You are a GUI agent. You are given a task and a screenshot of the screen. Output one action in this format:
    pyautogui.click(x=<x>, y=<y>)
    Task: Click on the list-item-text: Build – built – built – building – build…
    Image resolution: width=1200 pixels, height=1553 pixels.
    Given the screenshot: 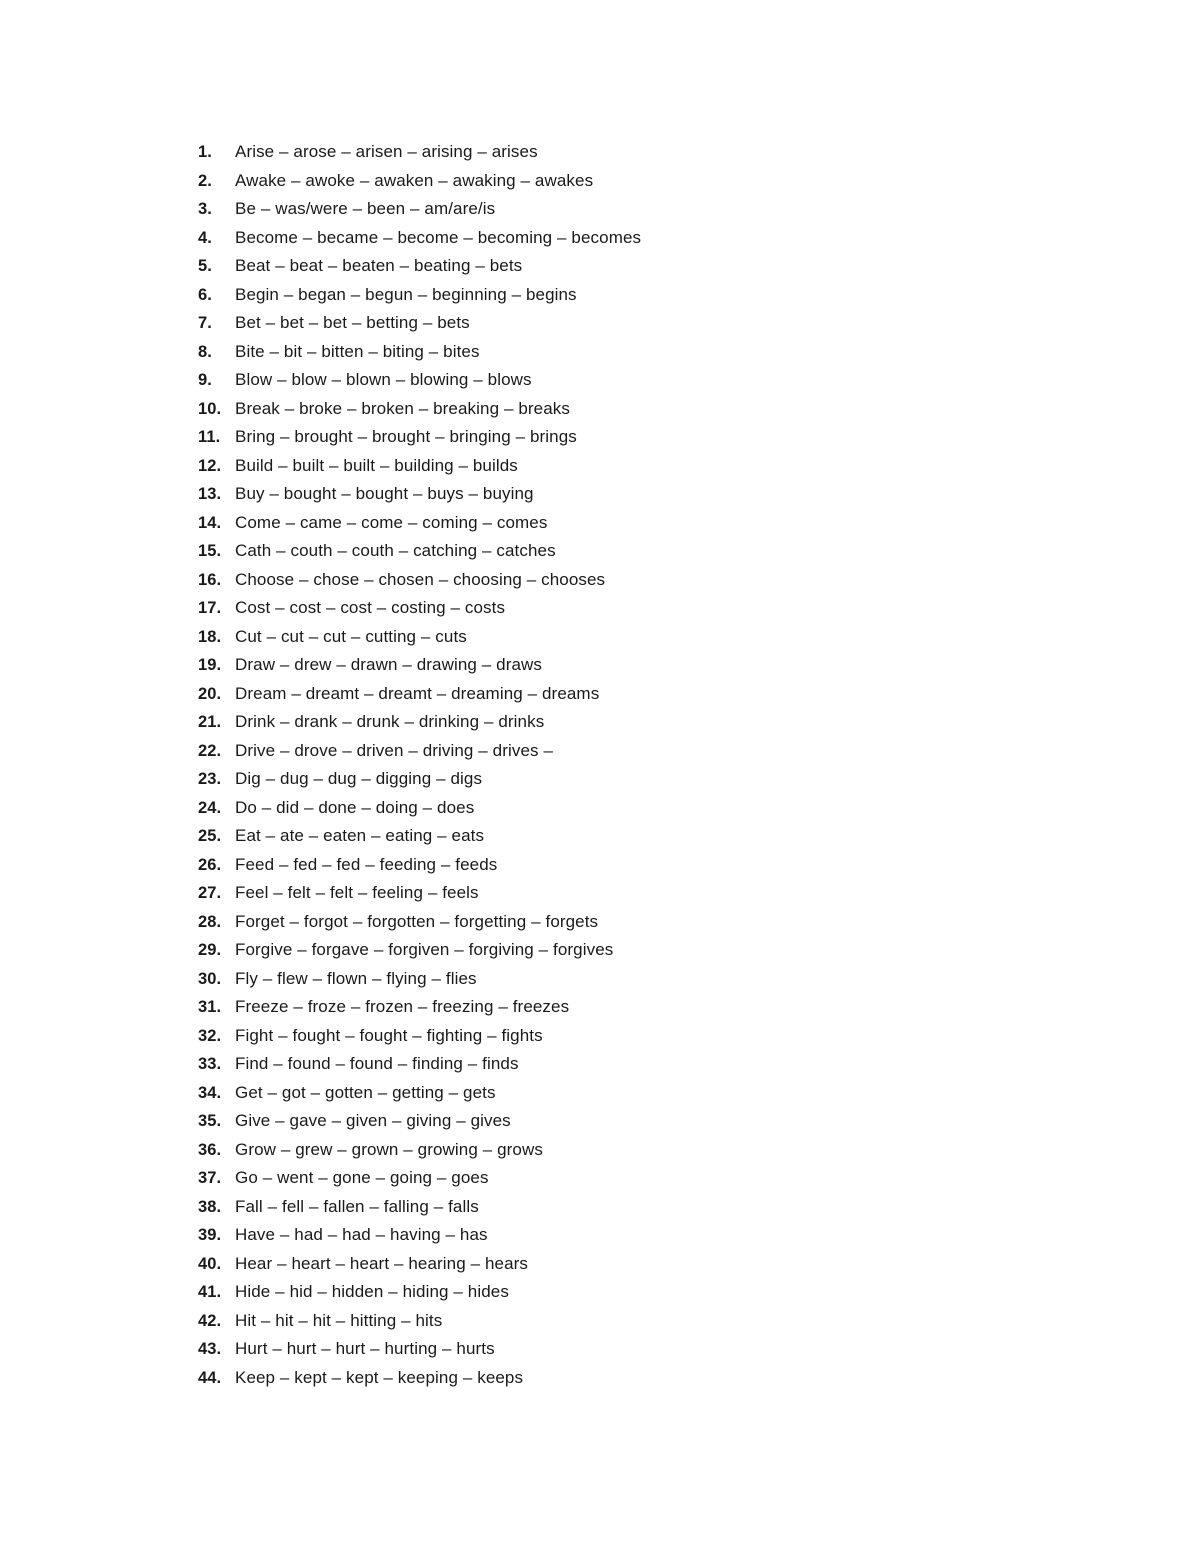 What is the action you would take?
    pyautogui.click(x=376, y=465)
    